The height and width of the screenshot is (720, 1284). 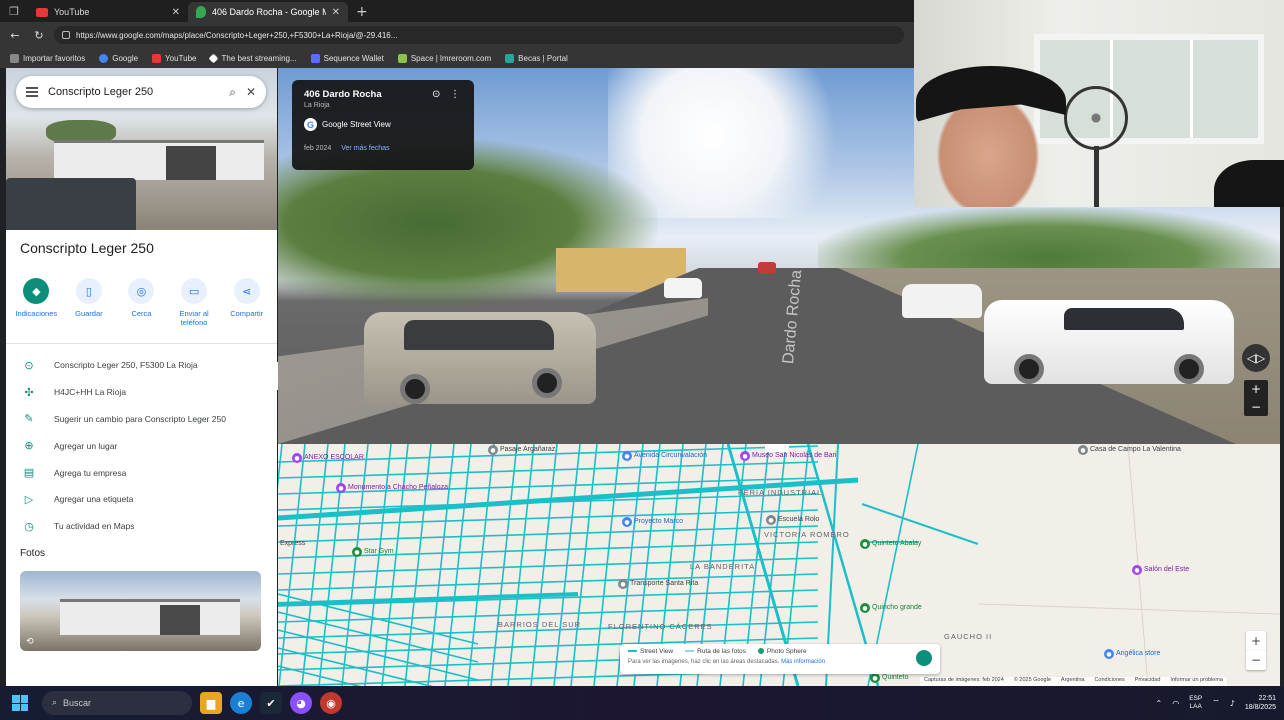 What do you see at coordinates (383, 124) in the screenshot?
I see `sv-brand: G Google Street View` at bounding box center [383, 124].